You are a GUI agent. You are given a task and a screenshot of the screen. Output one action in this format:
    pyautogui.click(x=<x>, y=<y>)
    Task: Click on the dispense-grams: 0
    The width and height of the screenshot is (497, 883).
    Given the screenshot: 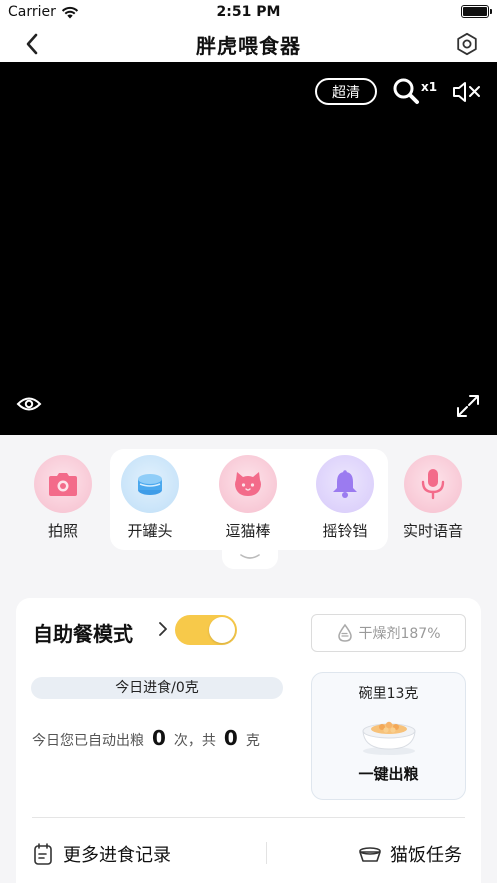 What is the action you would take?
    pyautogui.click(x=230, y=738)
    